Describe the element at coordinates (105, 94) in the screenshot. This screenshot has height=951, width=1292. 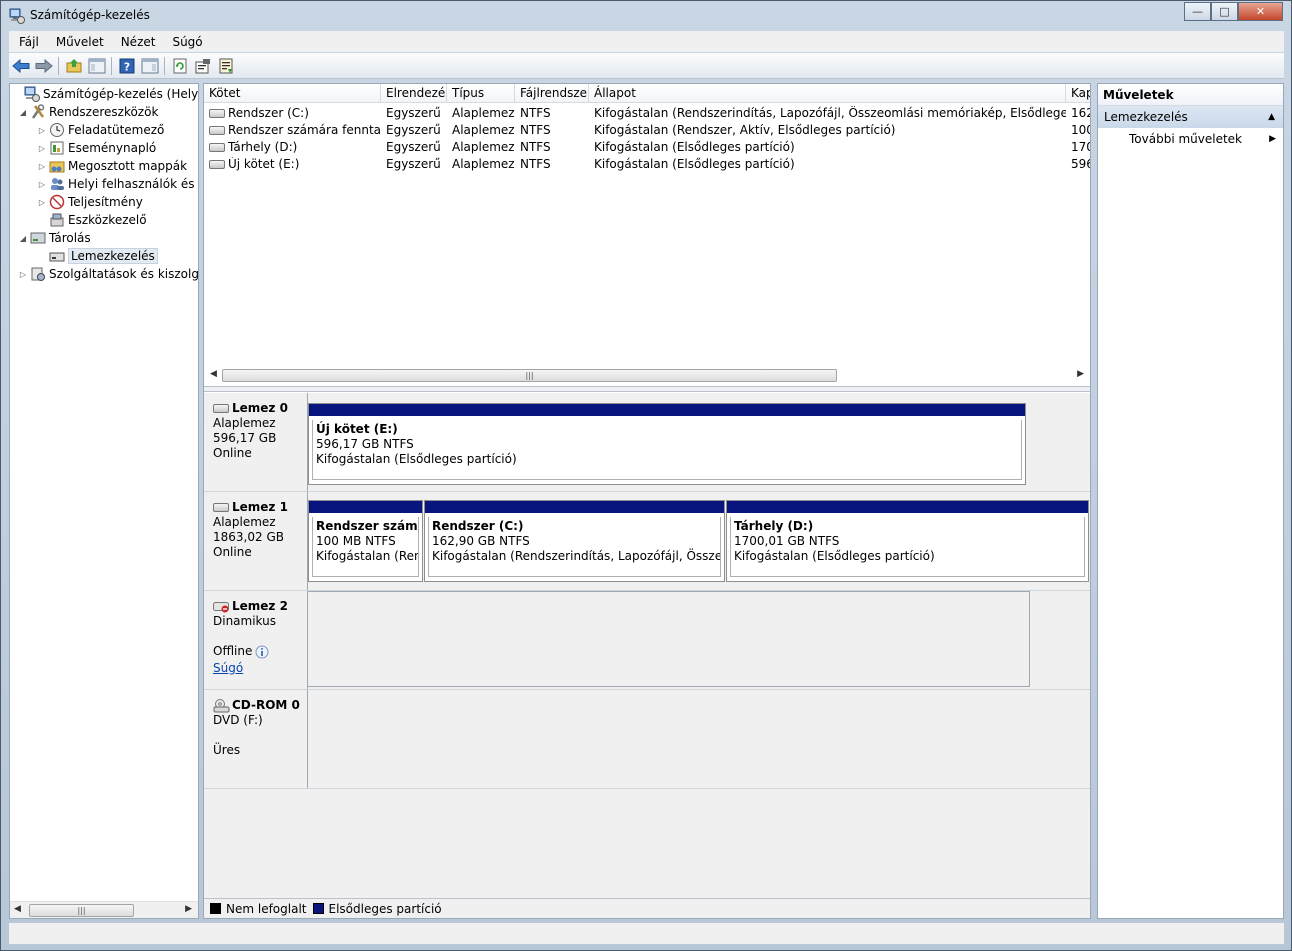
I see `tree-root: Számítógép-kezelés (Helyi)` at that location.